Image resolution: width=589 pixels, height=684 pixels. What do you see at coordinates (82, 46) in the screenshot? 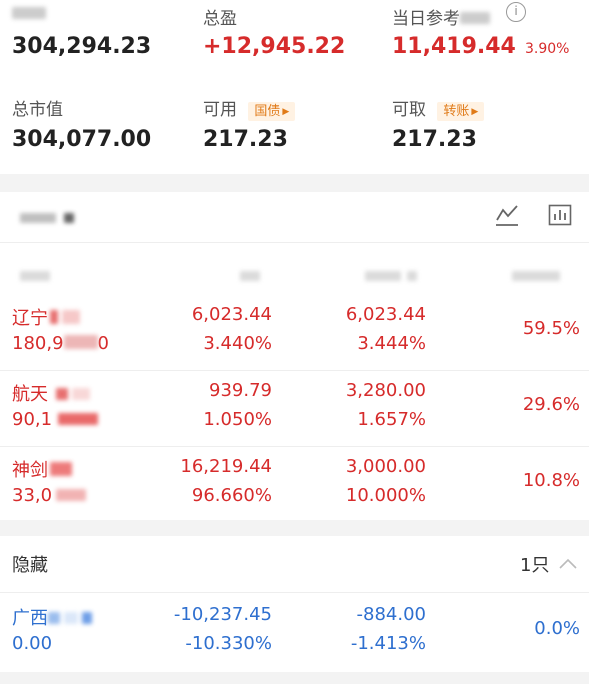
I see `total-assets-value: 304,294.23` at bounding box center [82, 46].